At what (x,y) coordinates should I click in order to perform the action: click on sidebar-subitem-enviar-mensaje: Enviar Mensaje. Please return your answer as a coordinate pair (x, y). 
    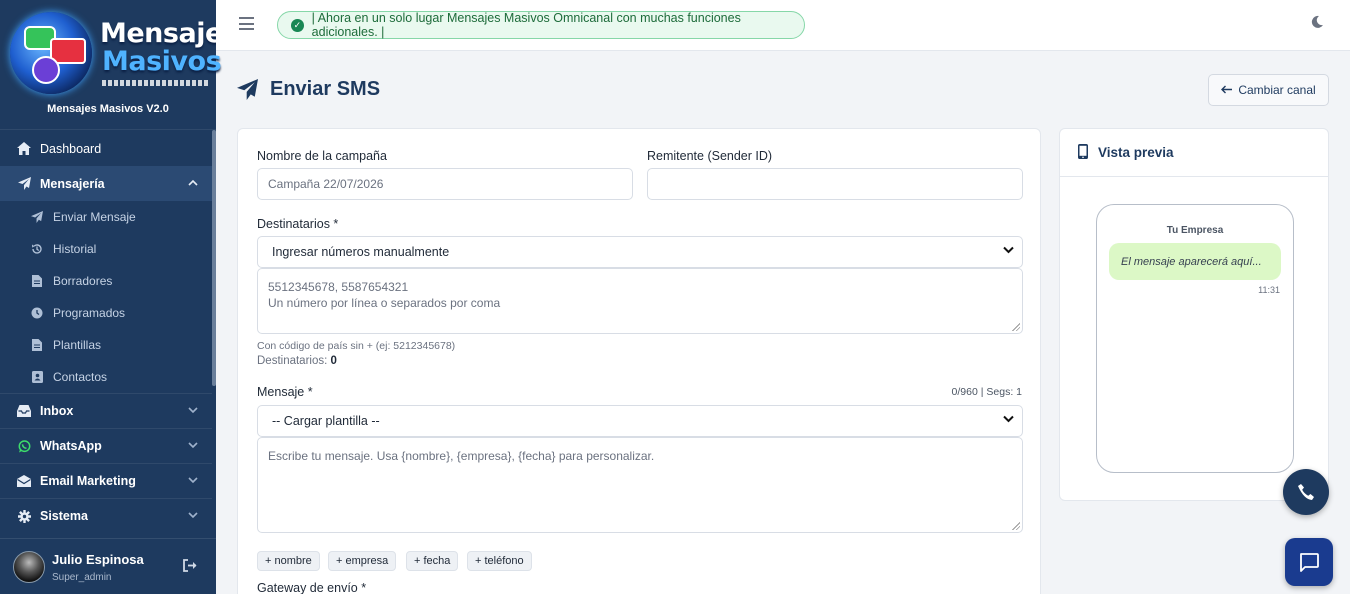
    Looking at the image, I should click on (106, 217).